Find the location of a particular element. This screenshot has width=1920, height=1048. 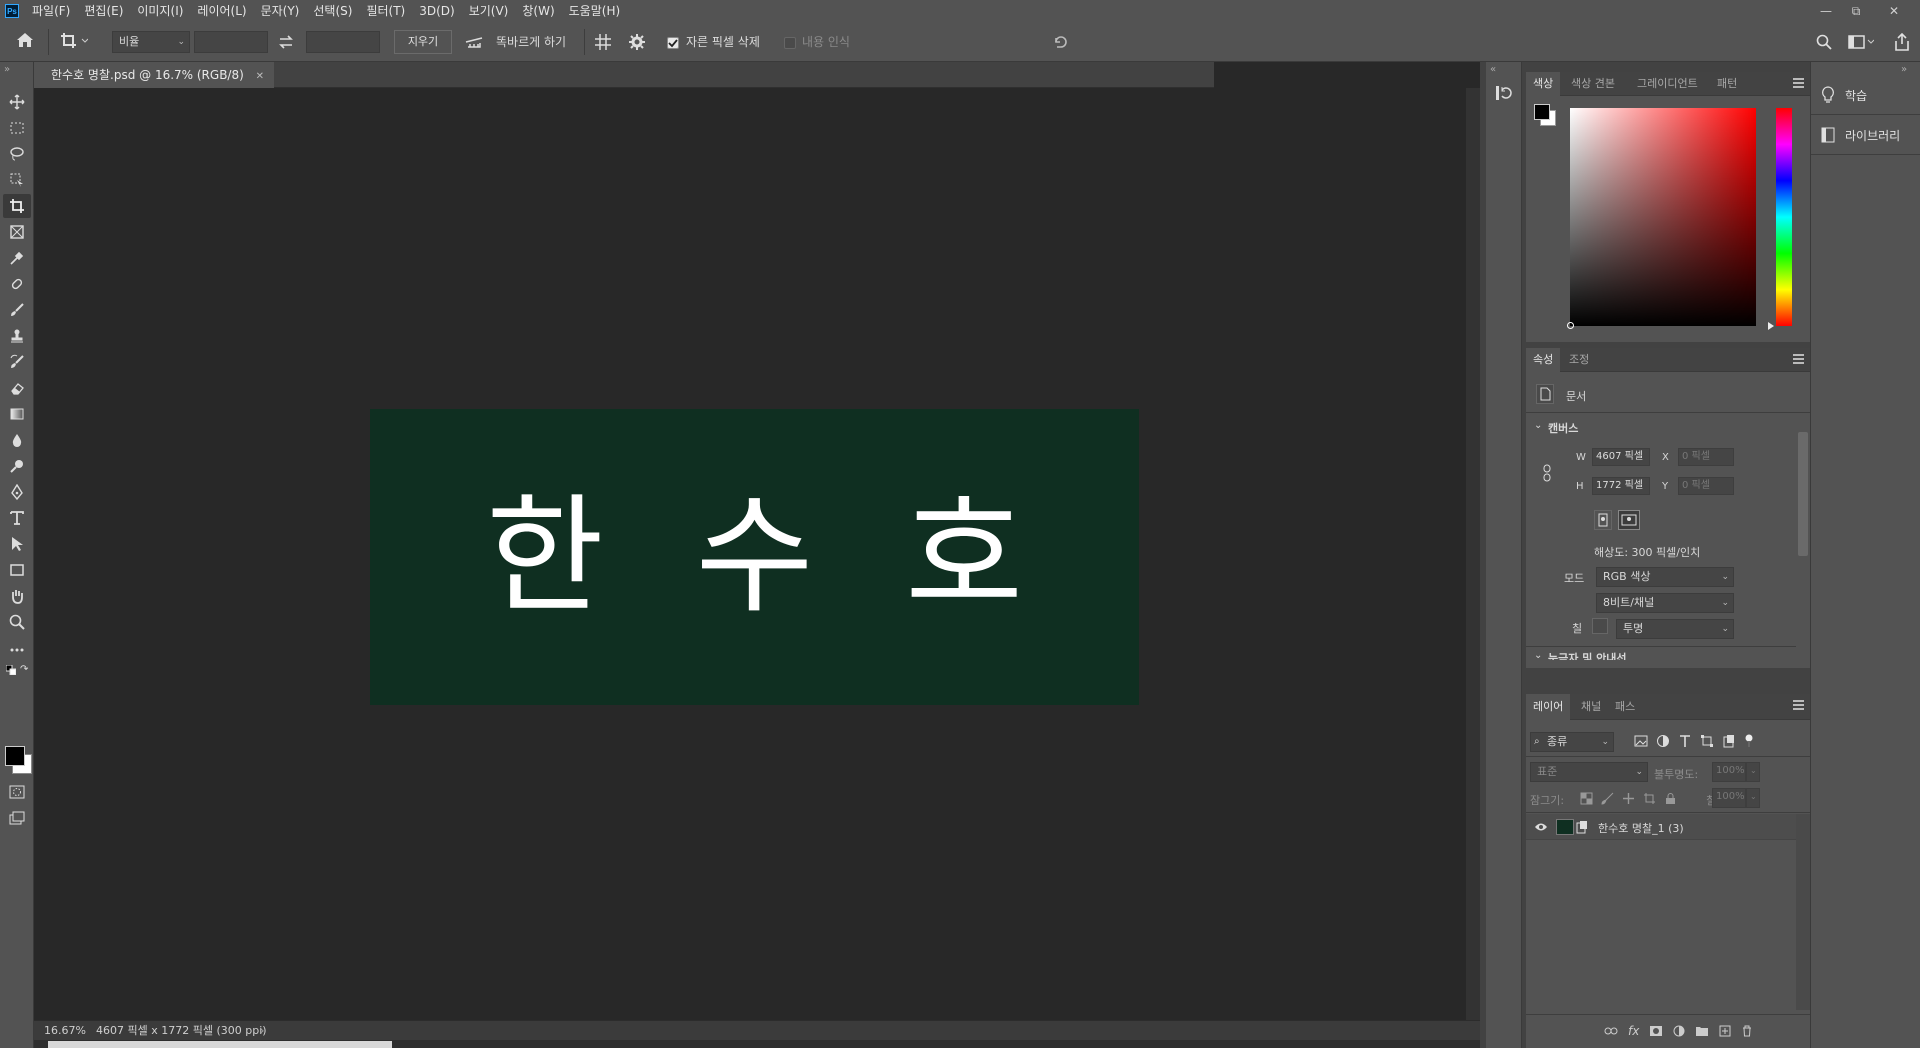

crop-width-input is located at coordinates (231, 42).